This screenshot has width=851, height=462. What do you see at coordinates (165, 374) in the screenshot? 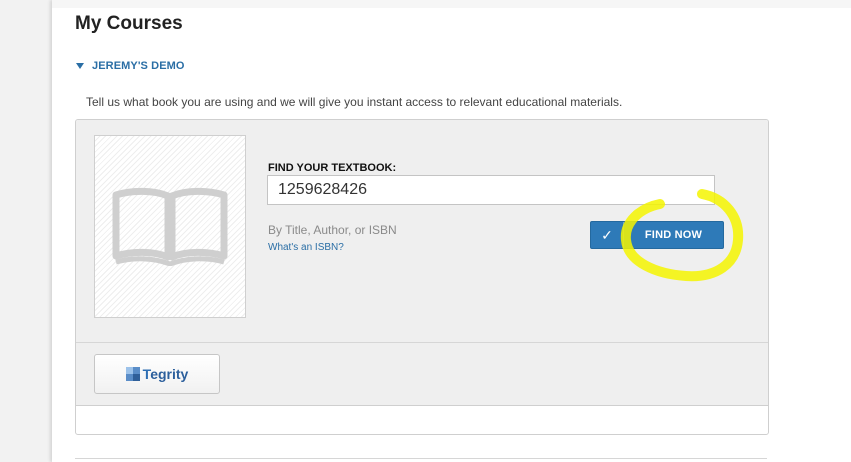
I see `tegrity-wordmark: Tegrity` at bounding box center [165, 374].